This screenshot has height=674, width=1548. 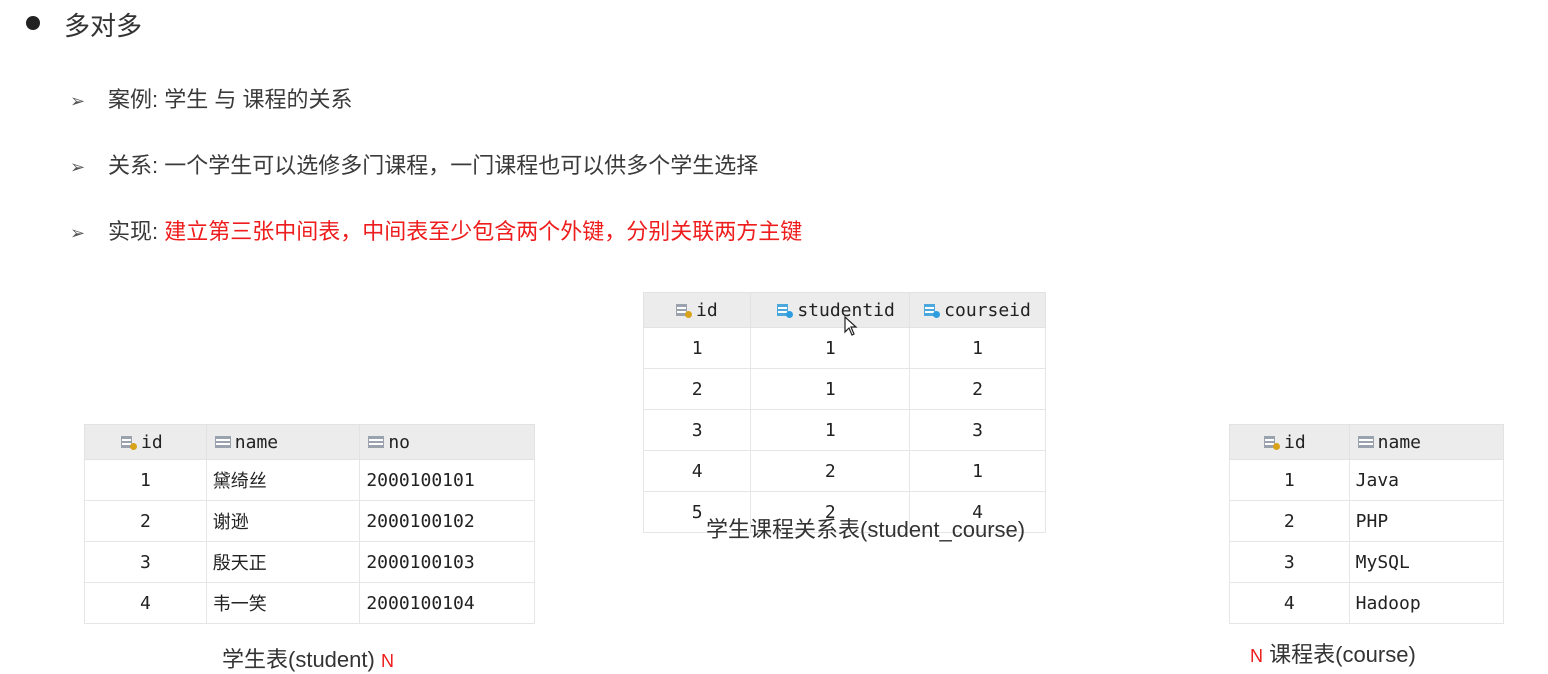 What do you see at coordinates (830, 310) in the screenshot?
I see `col-header-studentid: studentid` at bounding box center [830, 310].